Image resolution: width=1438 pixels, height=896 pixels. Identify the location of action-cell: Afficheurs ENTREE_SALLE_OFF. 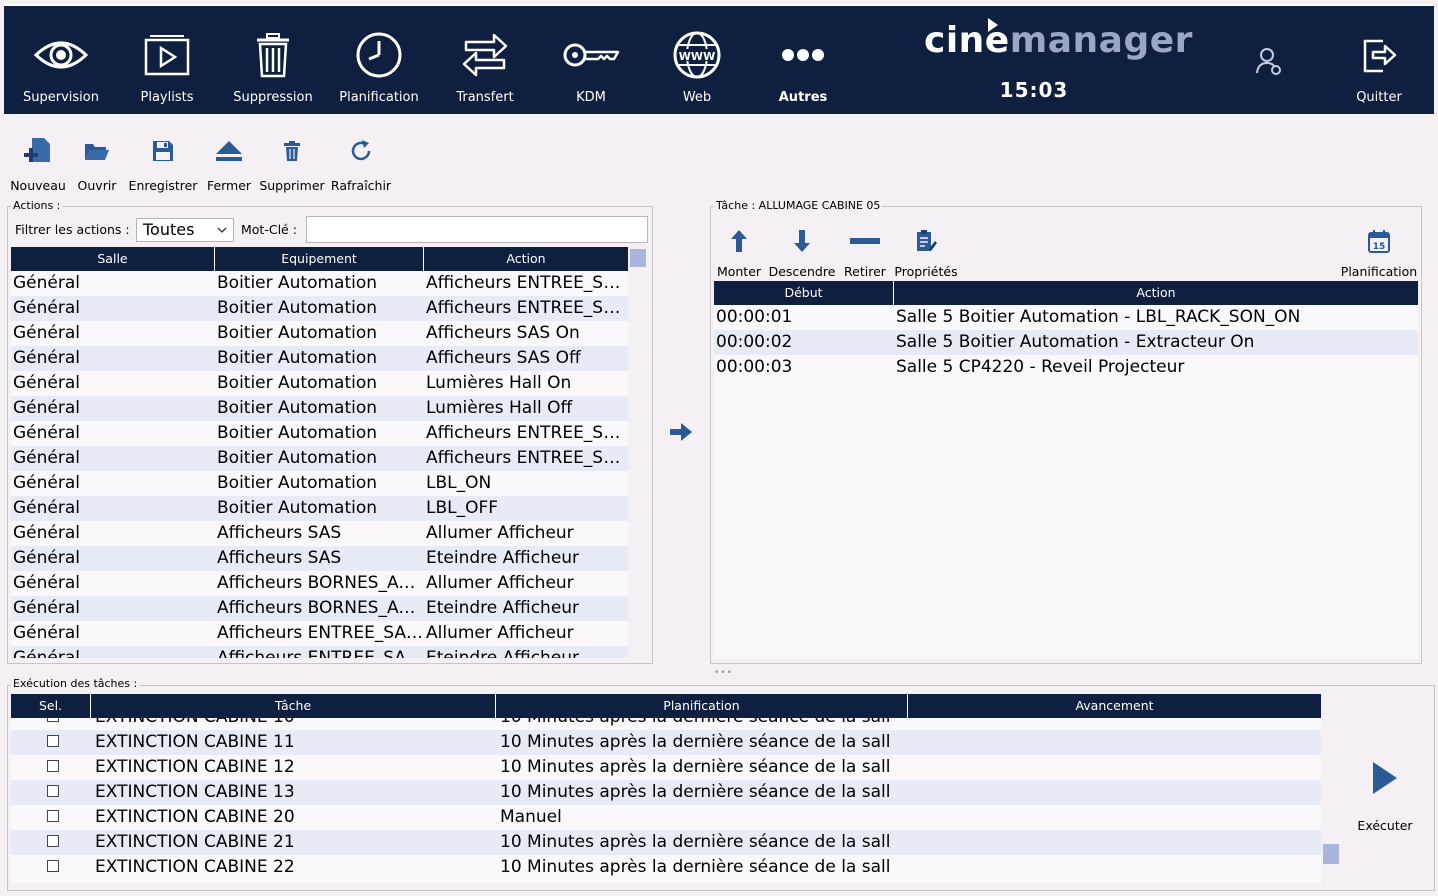
(527, 308).